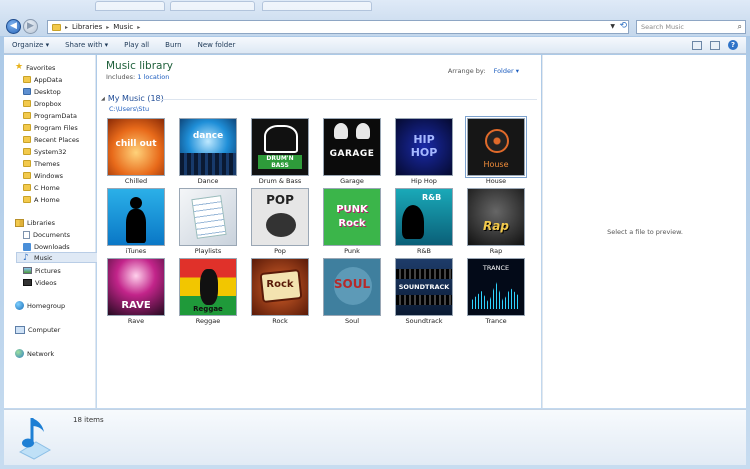 This screenshot has width=750, height=469. I want to click on nav-item-c-home: C Home, so click(41, 187).